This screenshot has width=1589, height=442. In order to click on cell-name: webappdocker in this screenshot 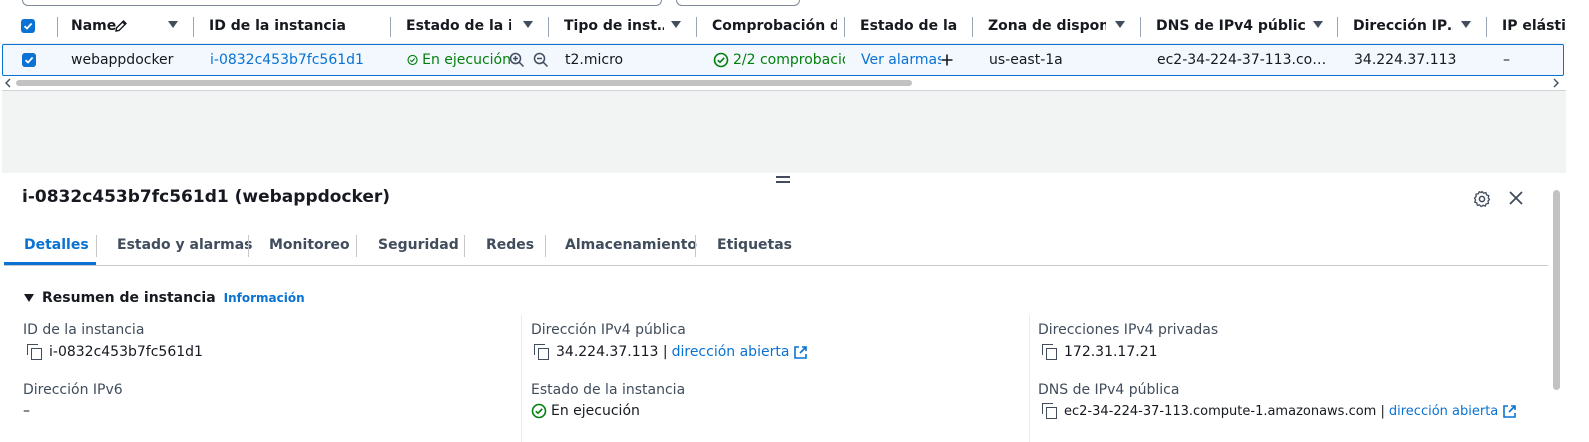, I will do `click(122, 60)`.